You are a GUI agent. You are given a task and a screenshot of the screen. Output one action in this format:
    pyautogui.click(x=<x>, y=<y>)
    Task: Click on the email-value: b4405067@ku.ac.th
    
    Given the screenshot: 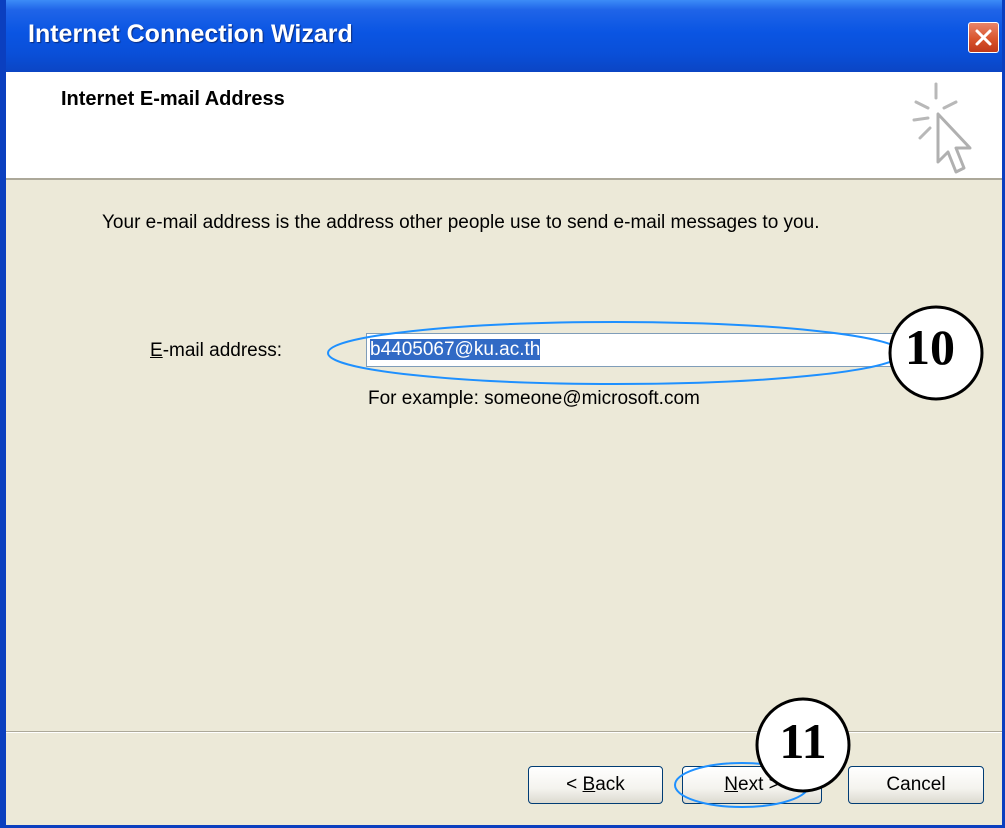 What is the action you would take?
    pyautogui.click(x=455, y=349)
    